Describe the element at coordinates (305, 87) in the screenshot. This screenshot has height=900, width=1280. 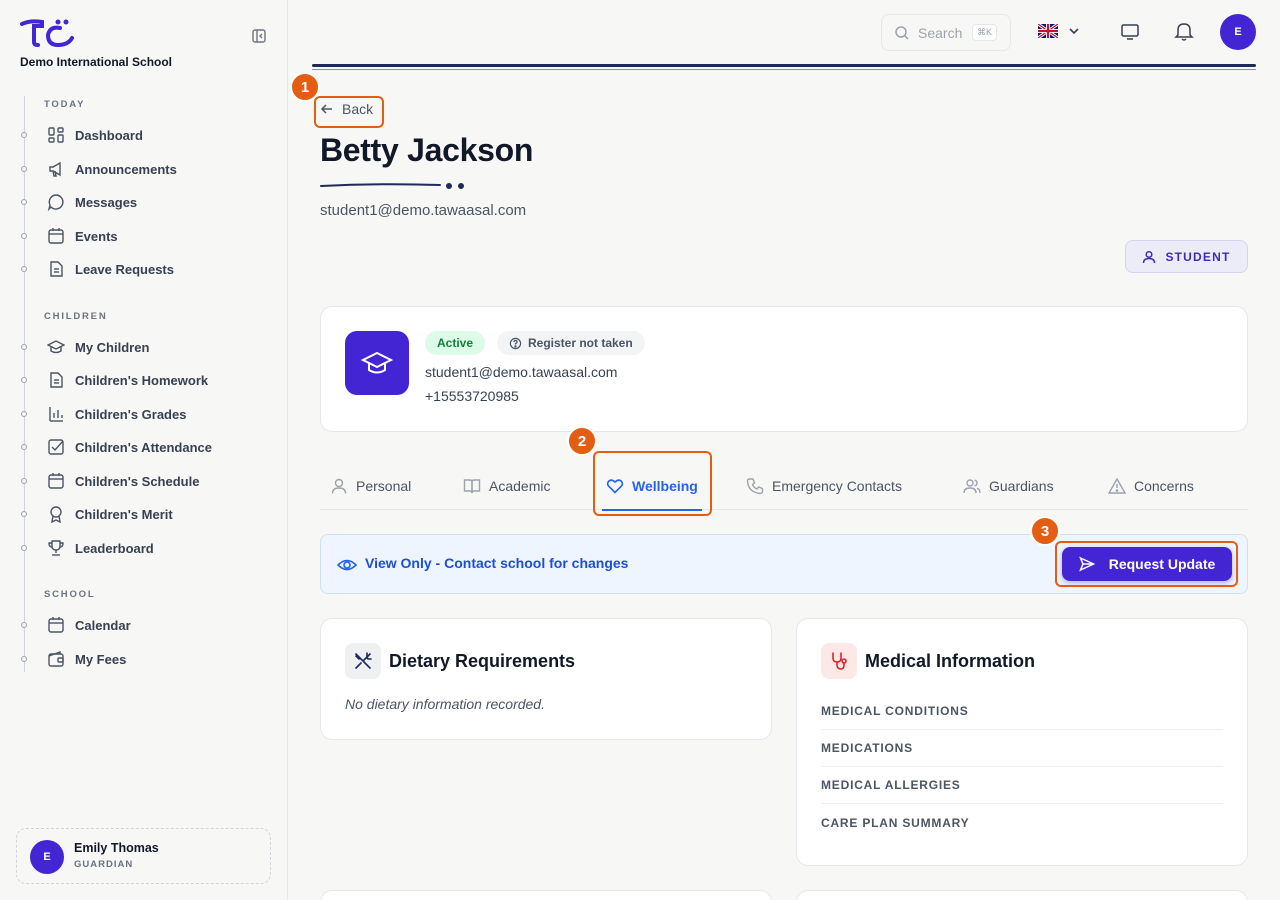
I see `annotation-badge: 1` at that location.